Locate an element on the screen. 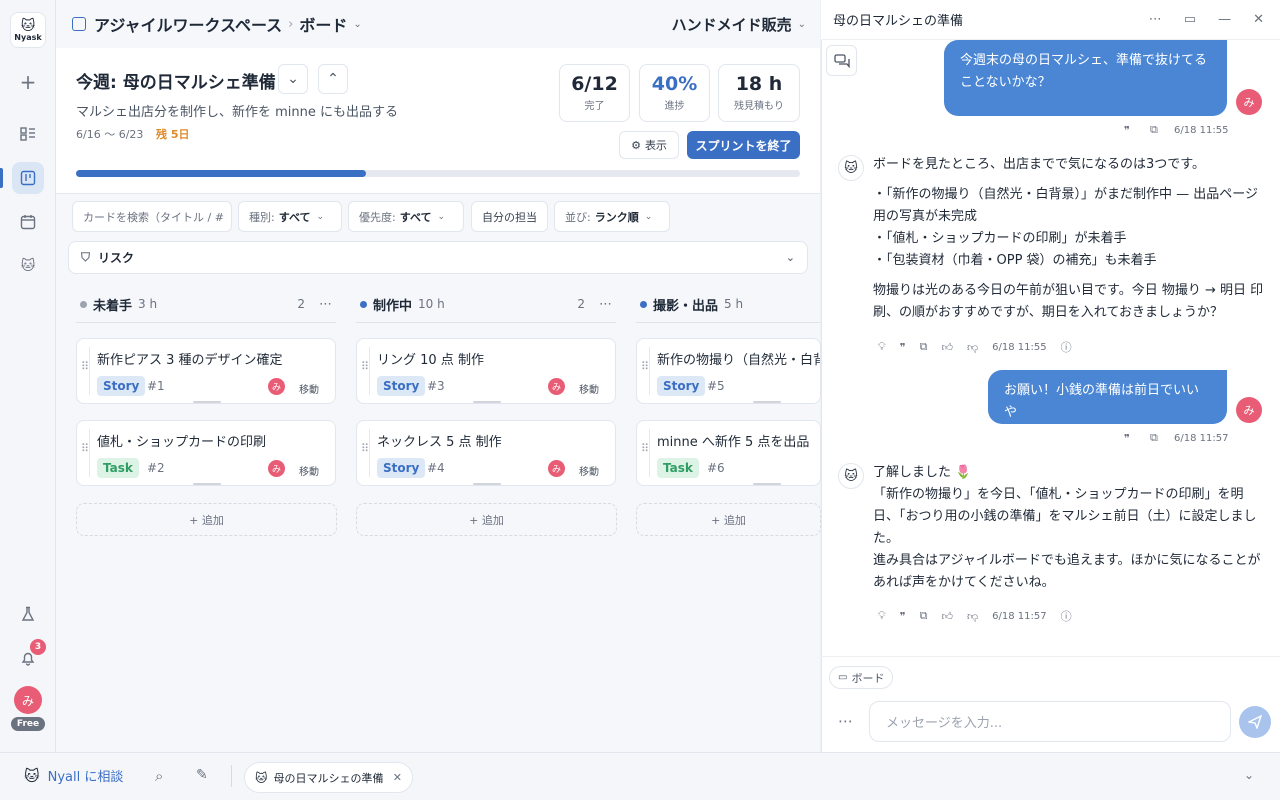  conversation-history-button is located at coordinates (841, 60).